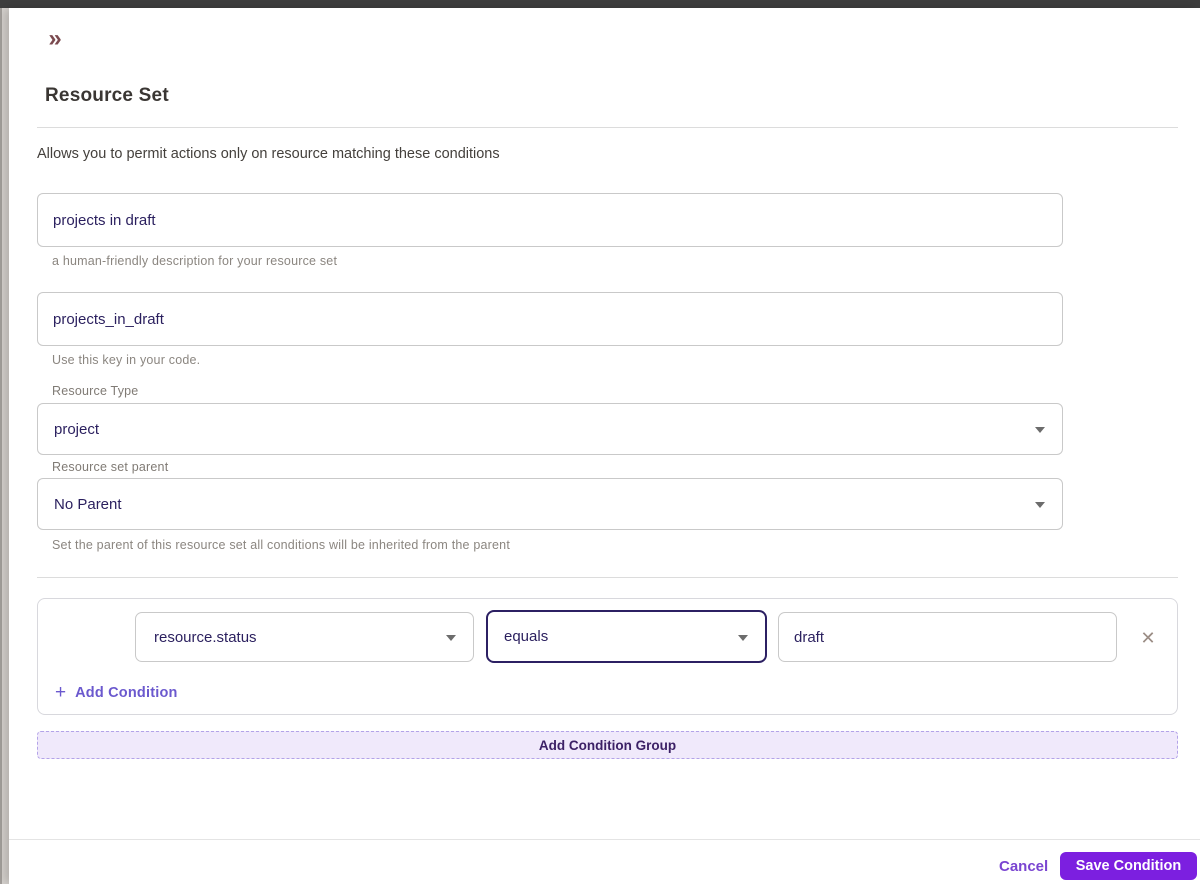 This screenshot has width=1200, height=884. What do you see at coordinates (205, 637) in the screenshot?
I see `condition-attribute-value: resource.status` at bounding box center [205, 637].